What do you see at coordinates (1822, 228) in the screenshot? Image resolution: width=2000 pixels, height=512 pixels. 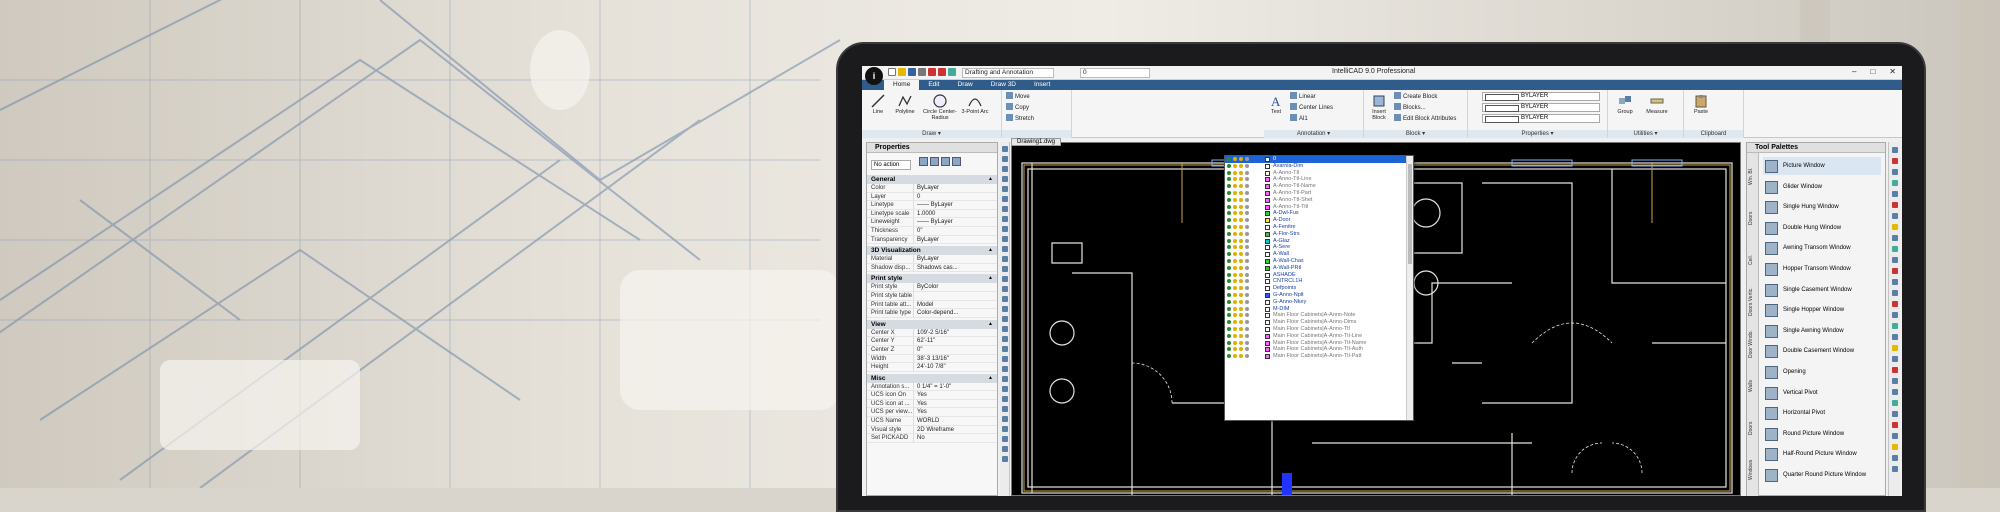 I see `palette-item: Double Hung Window` at bounding box center [1822, 228].